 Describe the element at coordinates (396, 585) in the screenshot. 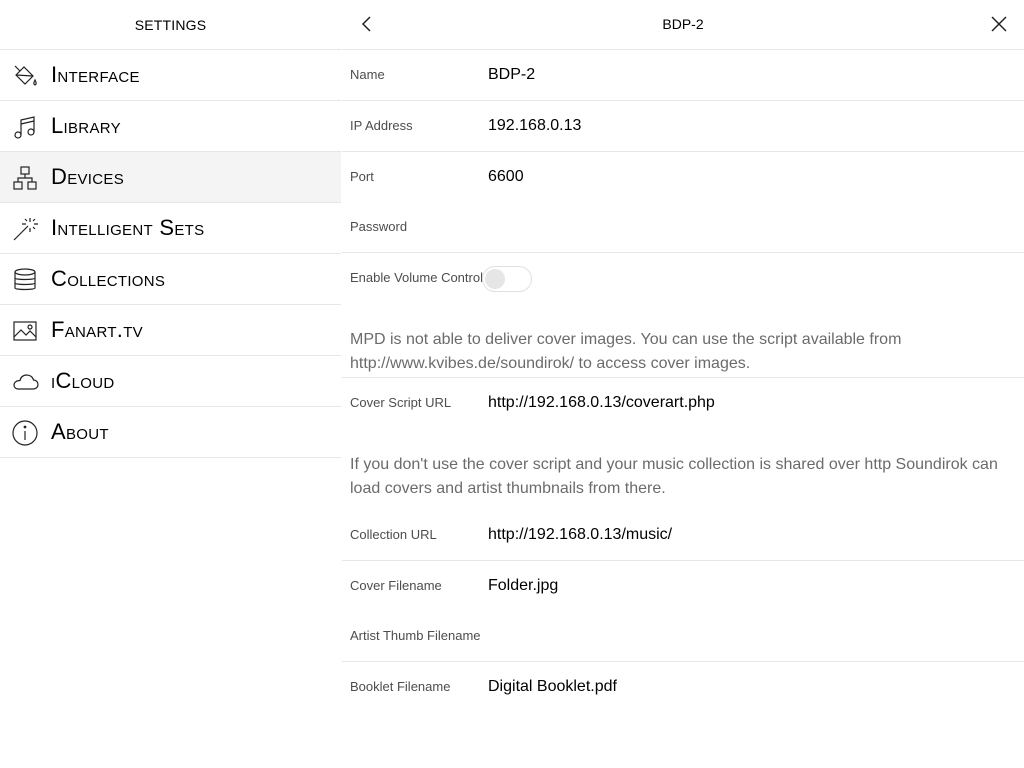

I see `cover-filename-label: Cover Filename` at that location.